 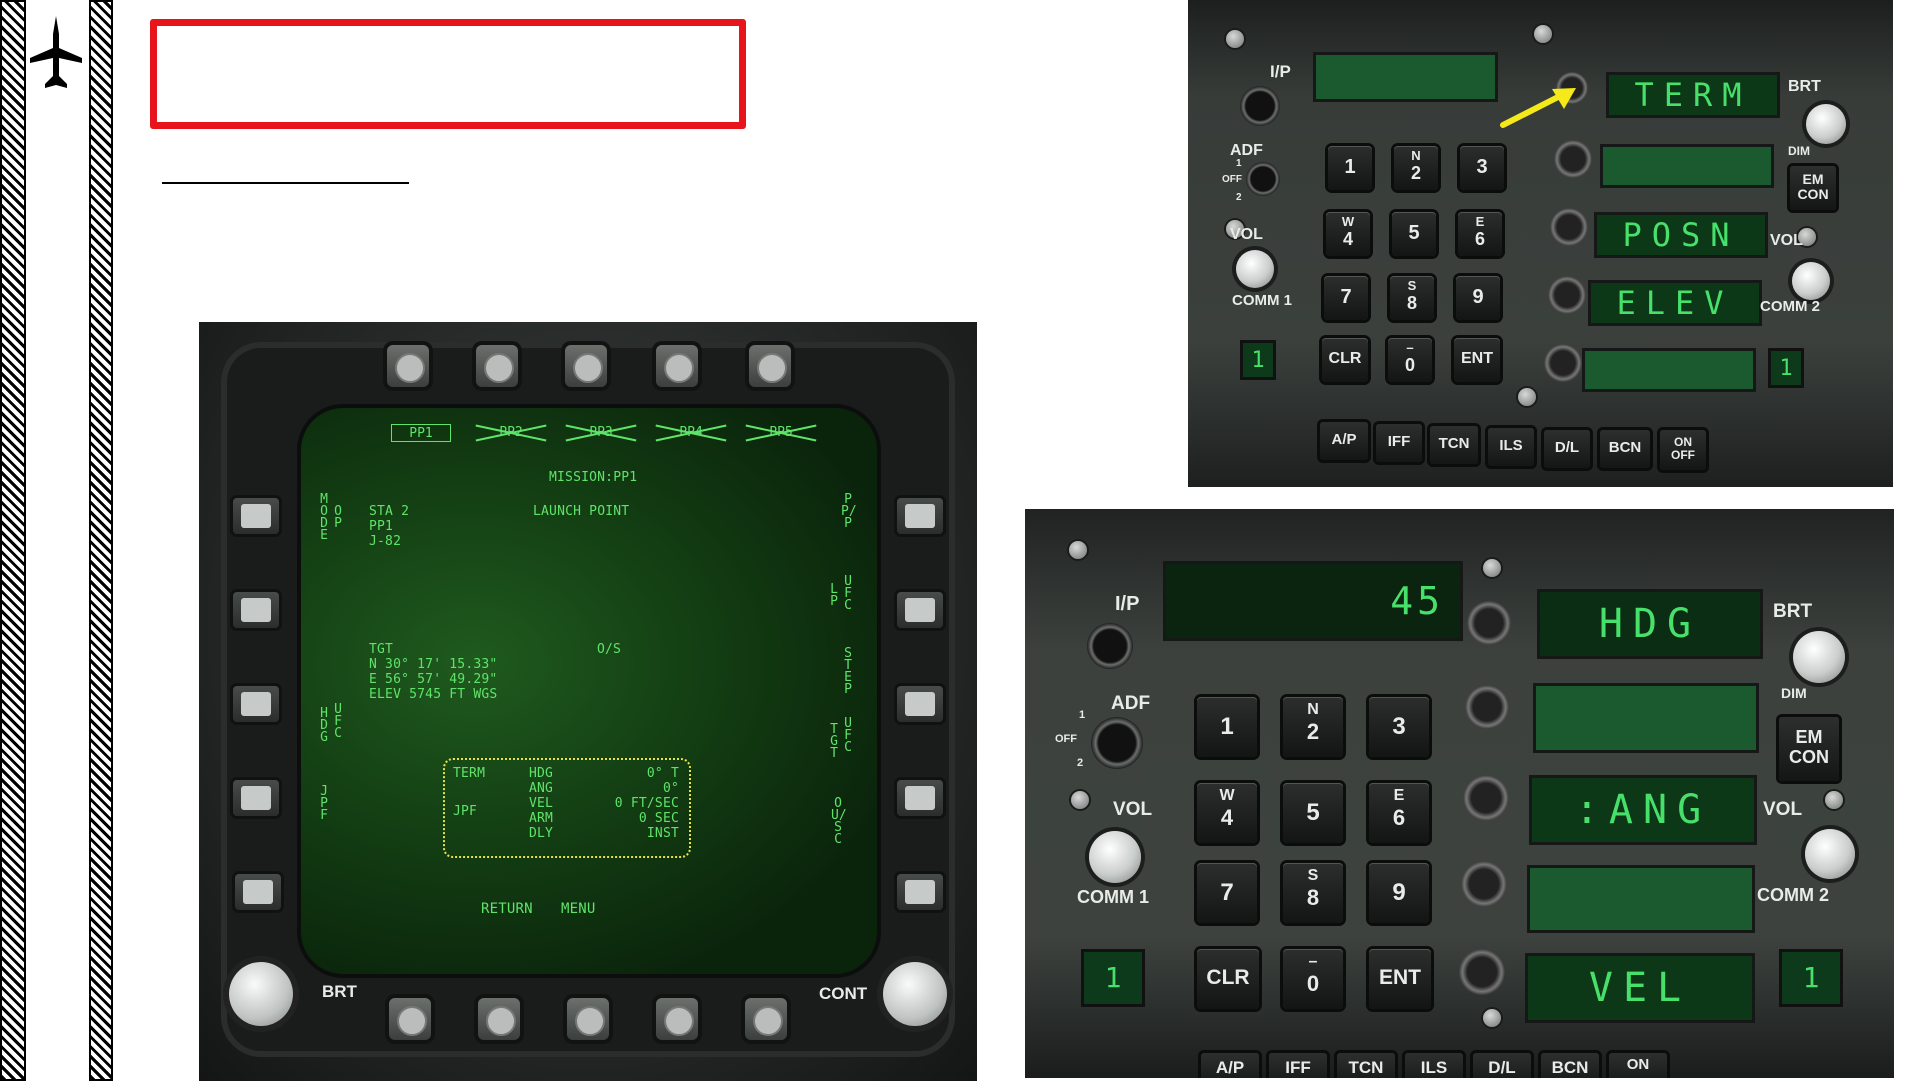 I want to click on key-label: 2, so click(x=1415, y=173).